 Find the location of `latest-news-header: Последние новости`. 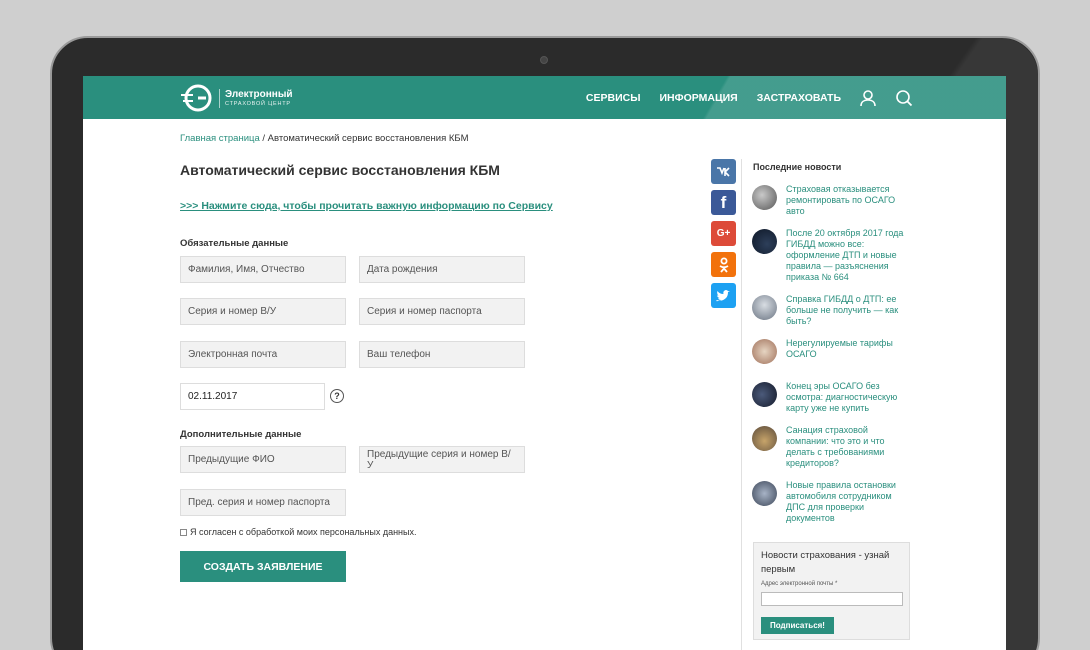

latest-news-header: Последние новости is located at coordinates (797, 167).